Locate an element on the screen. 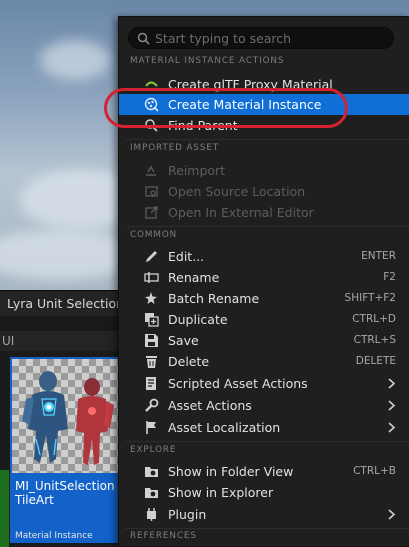 This screenshot has height=547, width=409. menu-item-asset-localization: Asset Localization is located at coordinates (264, 427).